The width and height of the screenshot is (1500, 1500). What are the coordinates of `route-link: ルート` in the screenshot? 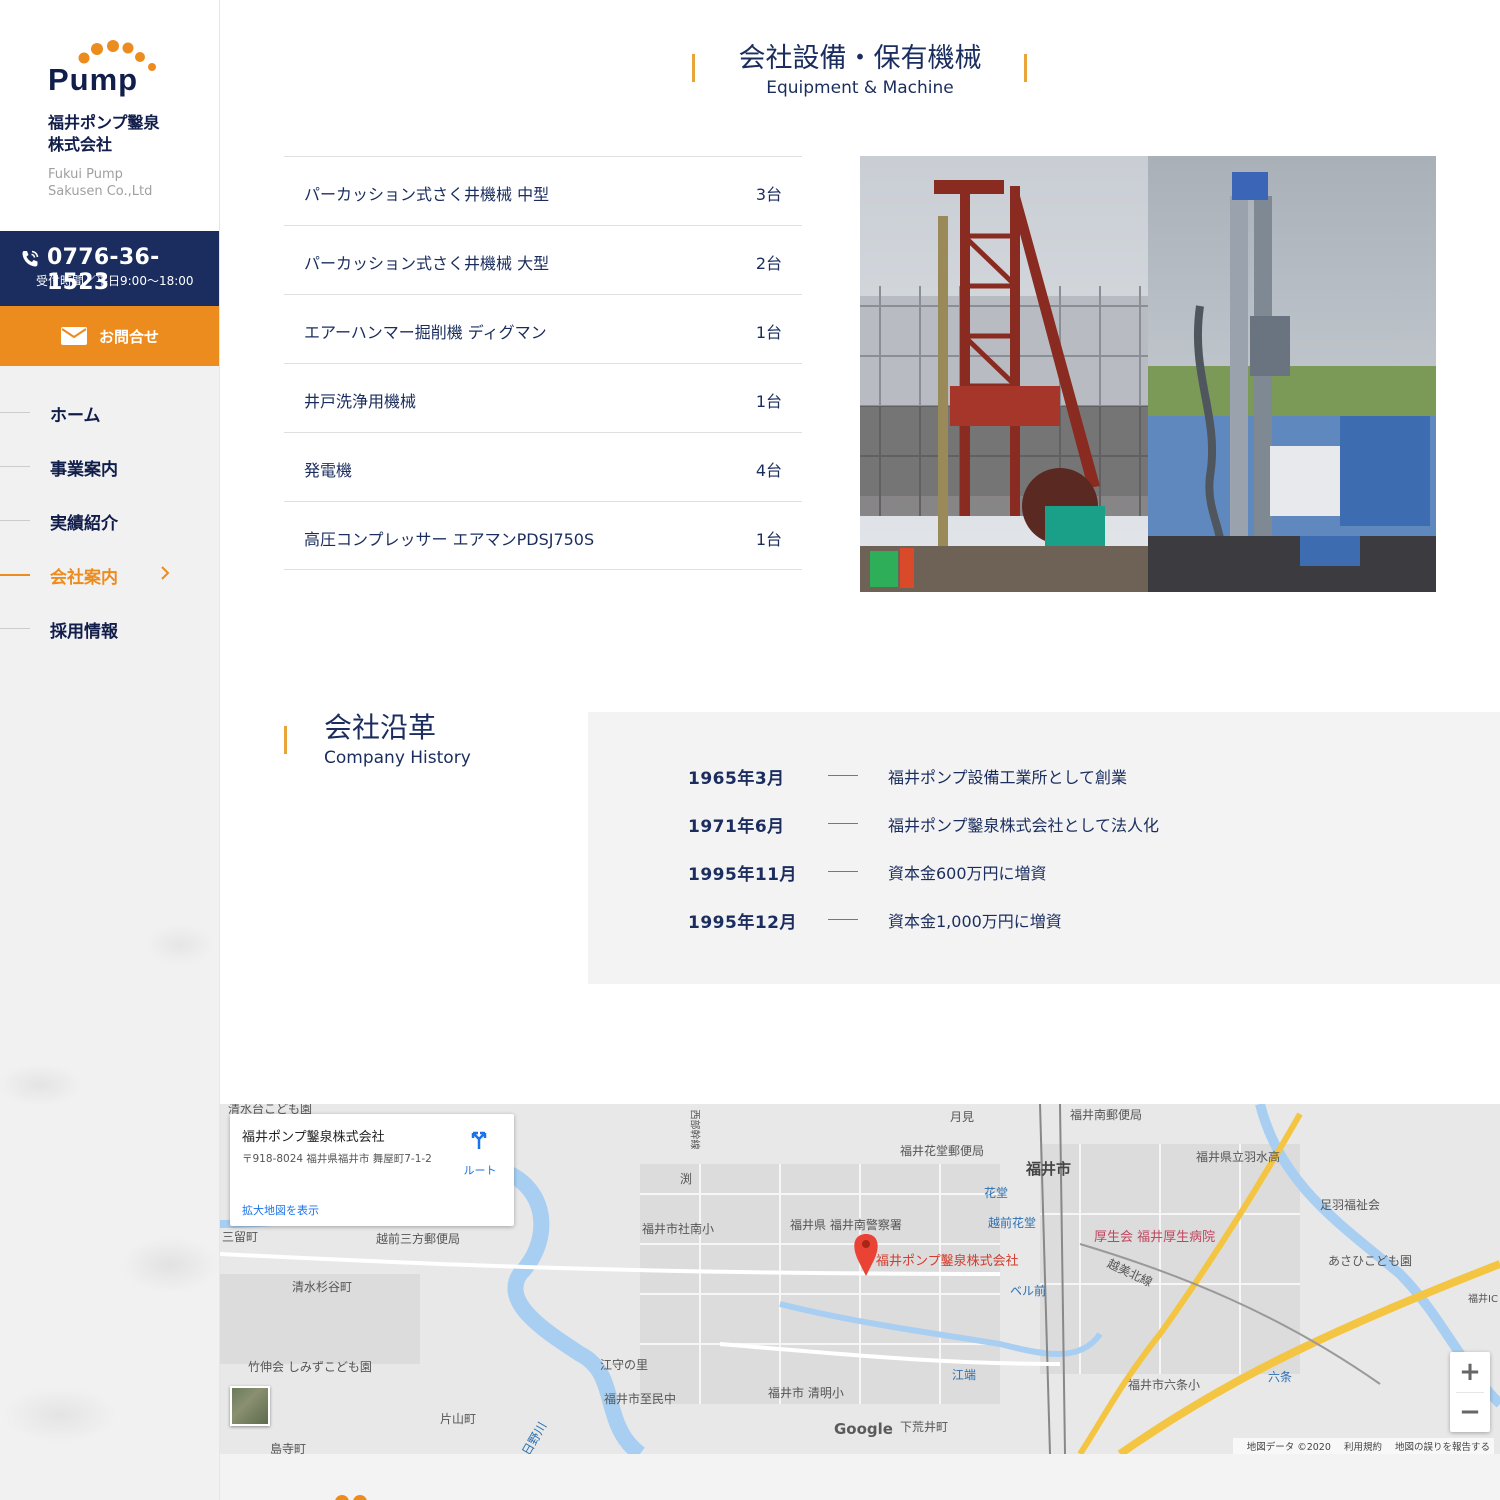 It's located at (480, 1170).